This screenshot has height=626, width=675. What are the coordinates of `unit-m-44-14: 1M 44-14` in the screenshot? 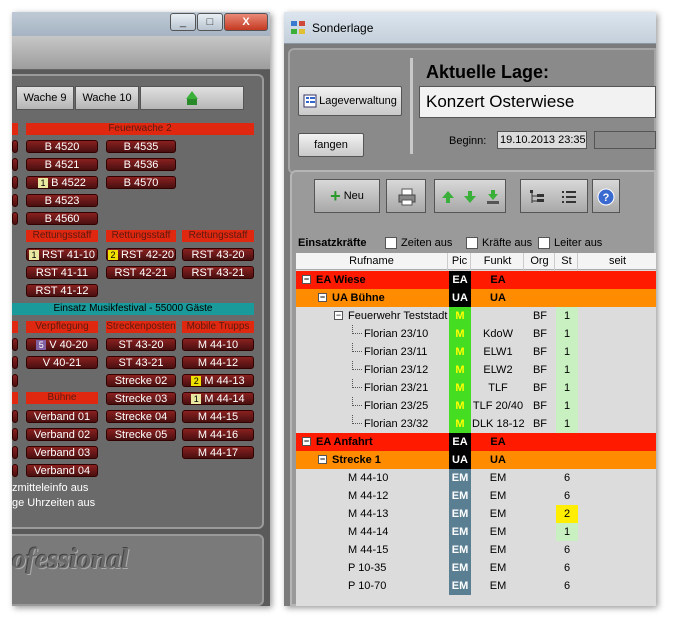 It's located at (218, 398).